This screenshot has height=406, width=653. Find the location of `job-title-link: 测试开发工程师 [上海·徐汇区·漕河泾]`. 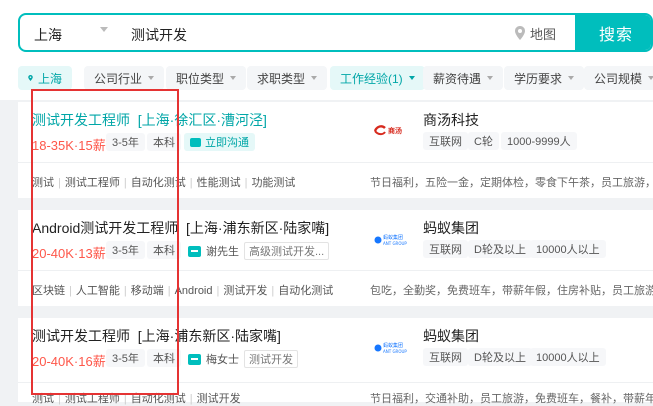

job-title-link: 测试开发工程师 [上海·徐汇区·漕河泾] is located at coordinates (149, 120).